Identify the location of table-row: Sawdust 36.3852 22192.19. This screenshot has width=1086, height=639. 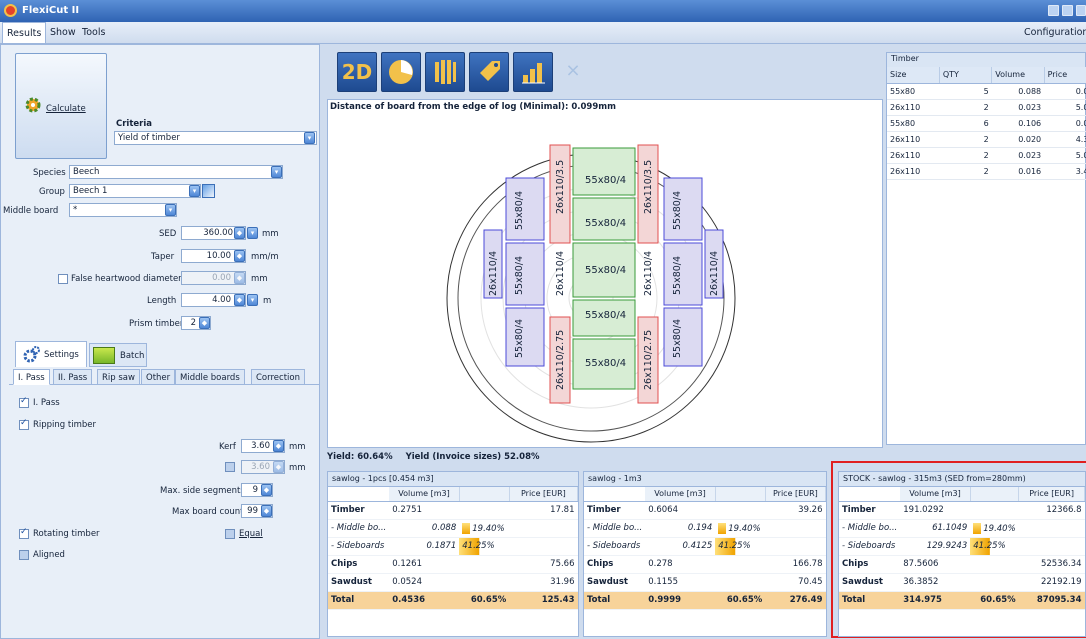
(962, 582).